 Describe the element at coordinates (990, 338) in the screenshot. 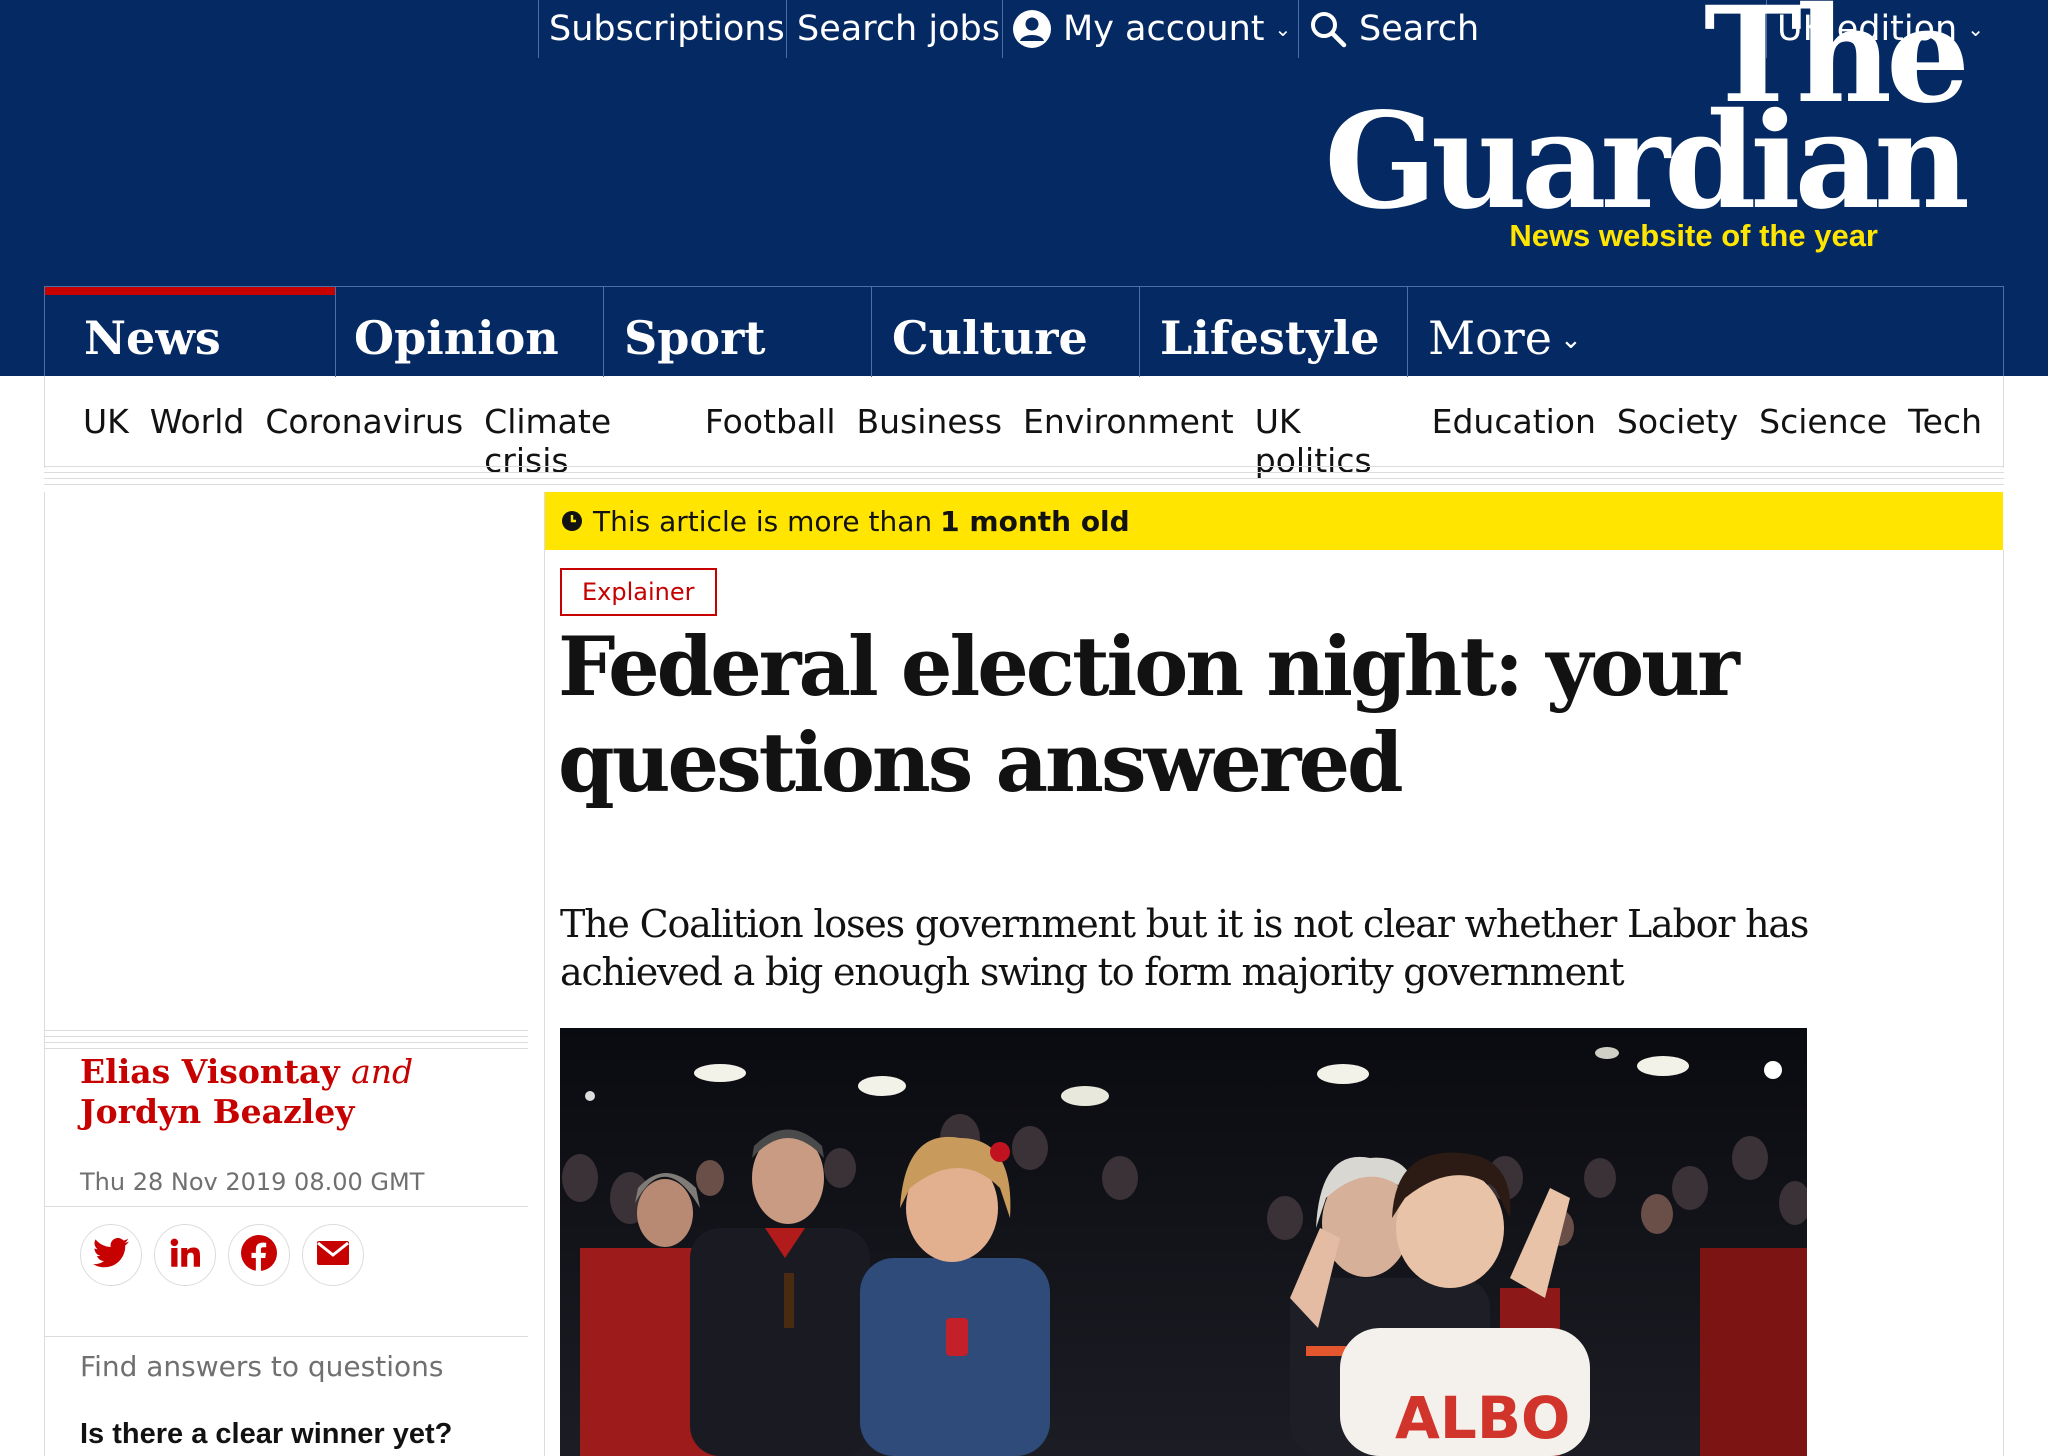

I see `pillar-culture-label: Culture` at that location.